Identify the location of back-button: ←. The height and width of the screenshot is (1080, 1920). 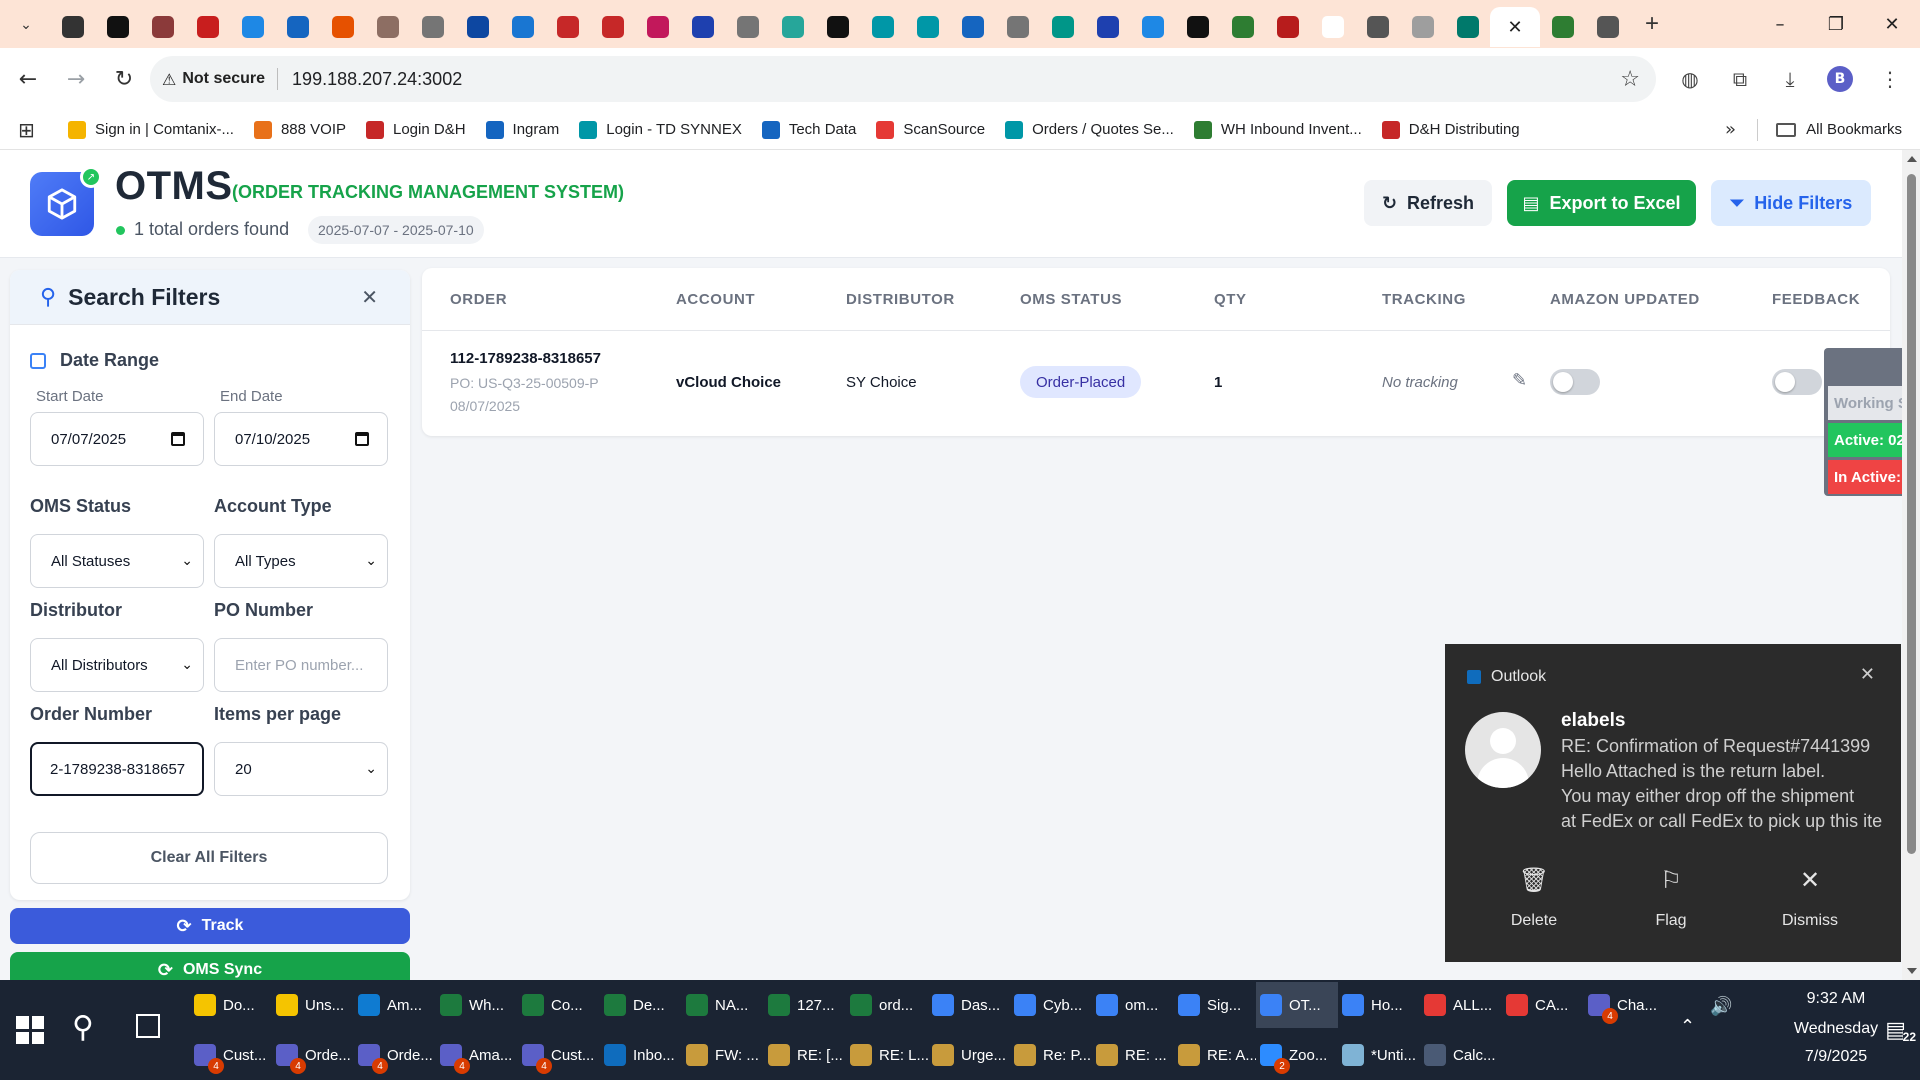
(28, 79).